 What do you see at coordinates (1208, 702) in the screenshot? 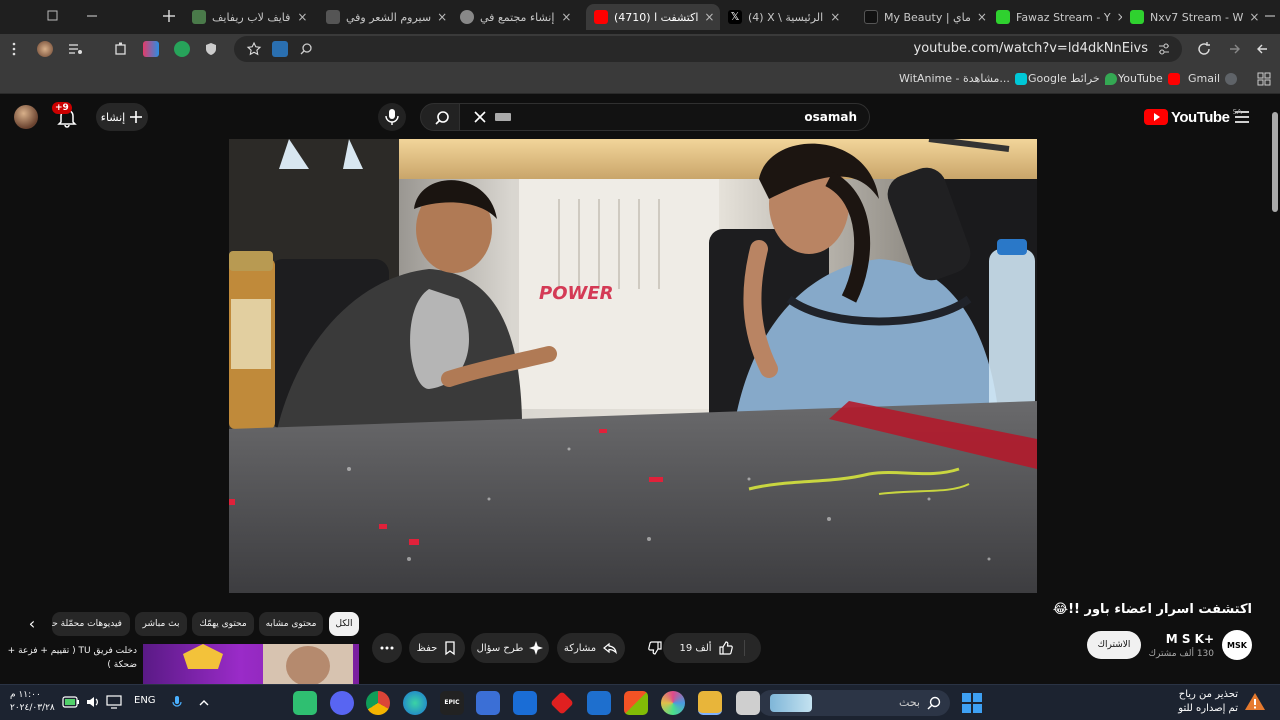
I see `weather-widget: تحذير من رياح تم إصداره للتو` at bounding box center [1208, 702].